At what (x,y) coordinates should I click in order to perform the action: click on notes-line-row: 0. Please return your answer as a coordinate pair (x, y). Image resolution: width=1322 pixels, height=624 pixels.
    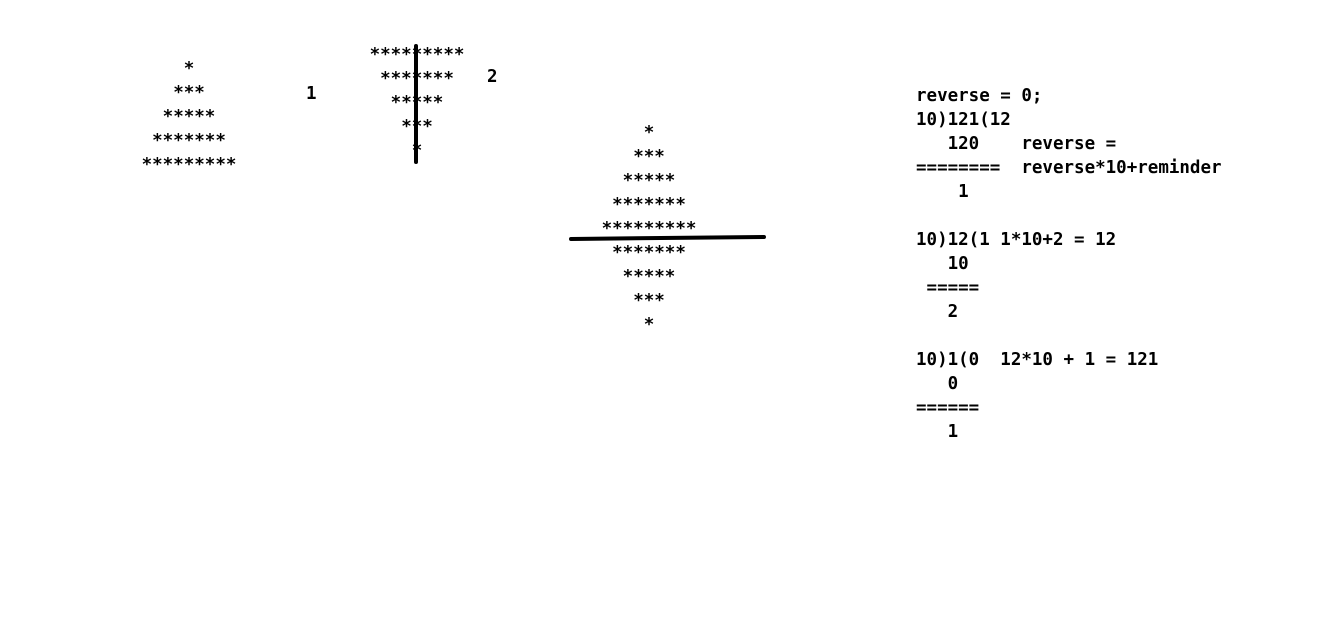
    Looking at the image, I should click on (937, 384).